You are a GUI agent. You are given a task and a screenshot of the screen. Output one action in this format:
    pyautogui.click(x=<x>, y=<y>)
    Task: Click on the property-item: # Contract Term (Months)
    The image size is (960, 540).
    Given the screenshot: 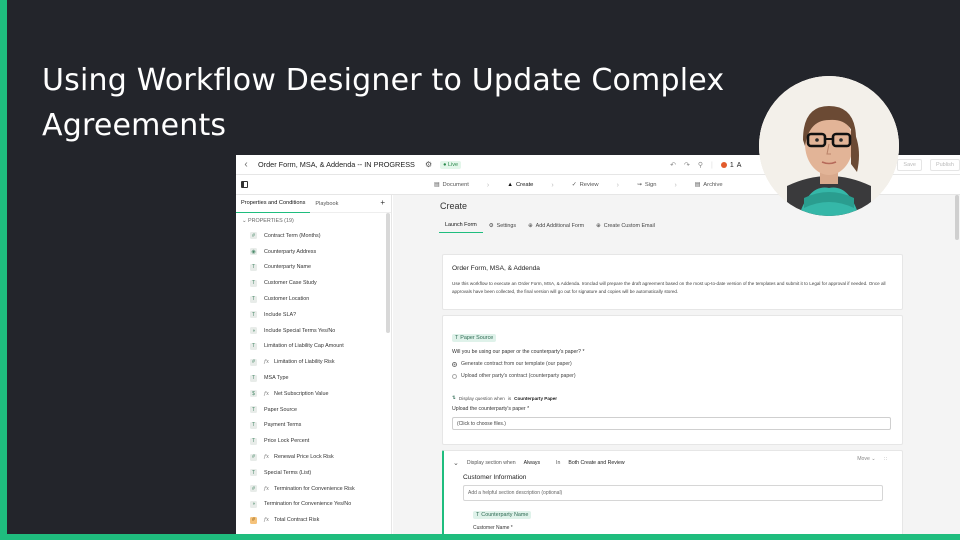 What is the action you would take?
    pyautogui.click(x=313, y=236)
    